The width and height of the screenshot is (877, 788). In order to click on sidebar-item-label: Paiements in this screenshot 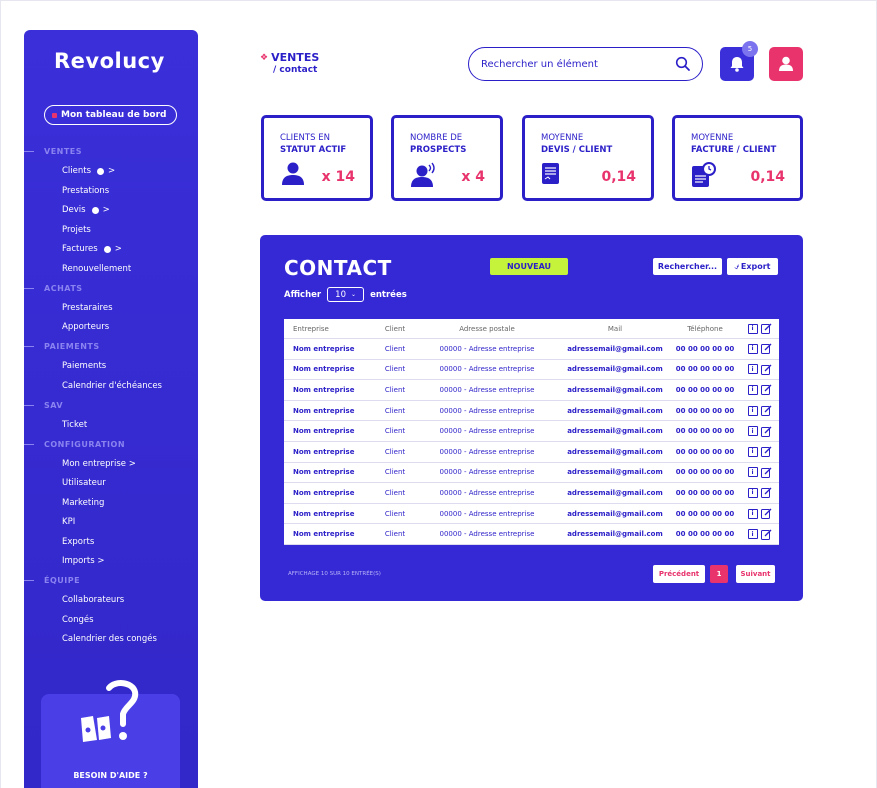, I will do `click(84, 366)`.